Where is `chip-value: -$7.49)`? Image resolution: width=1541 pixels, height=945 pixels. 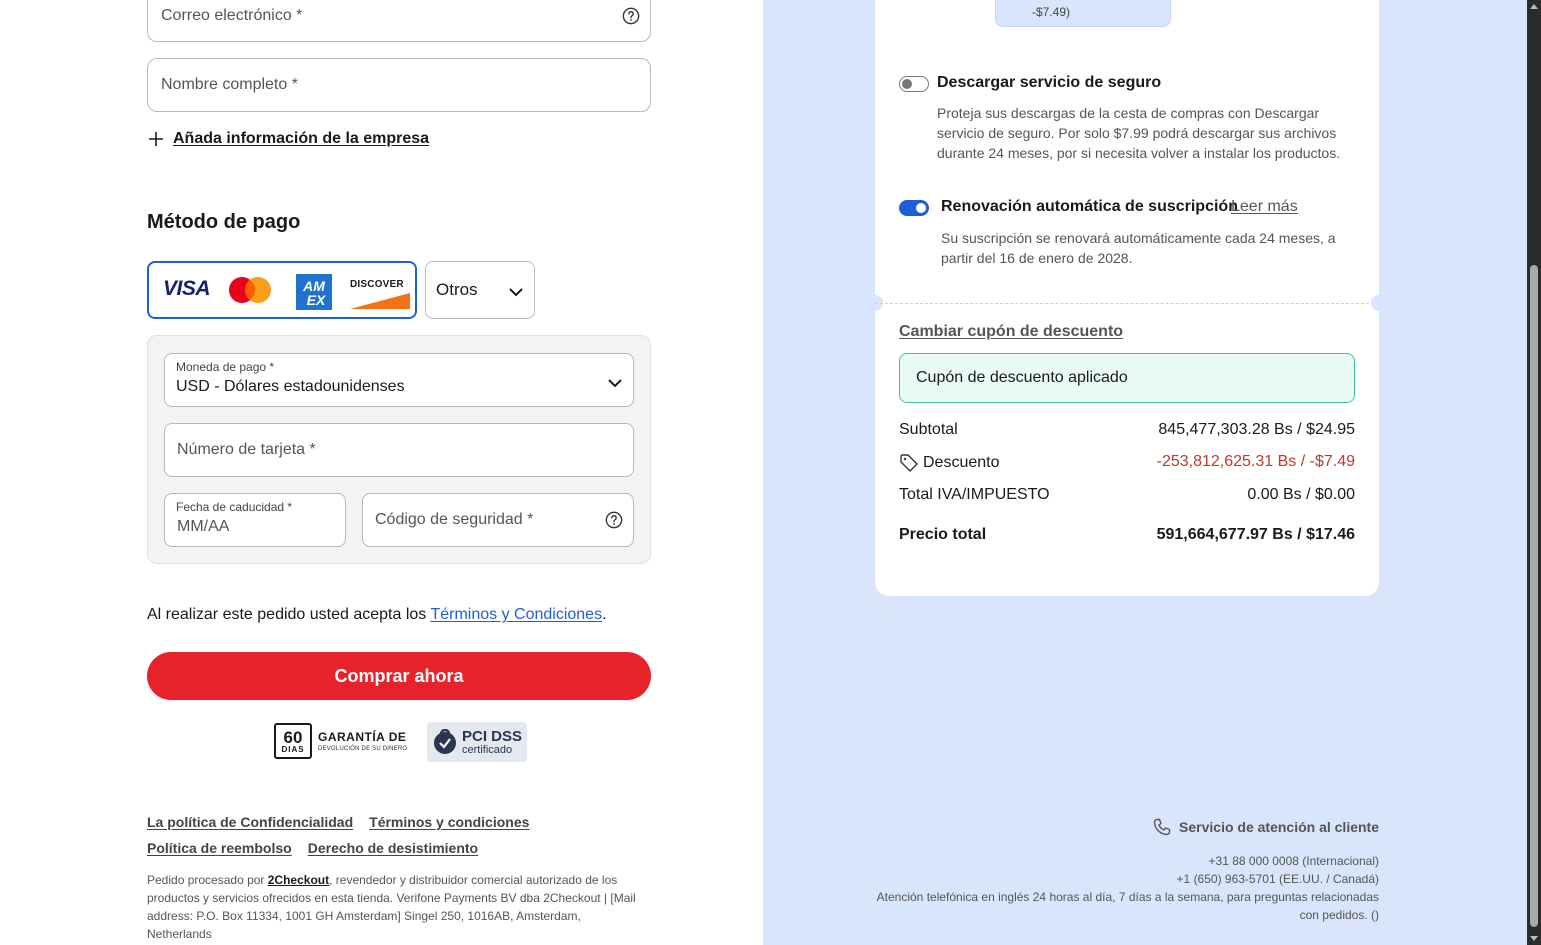 chip-value: -$7.49) is located at coordinates (1051, 12).